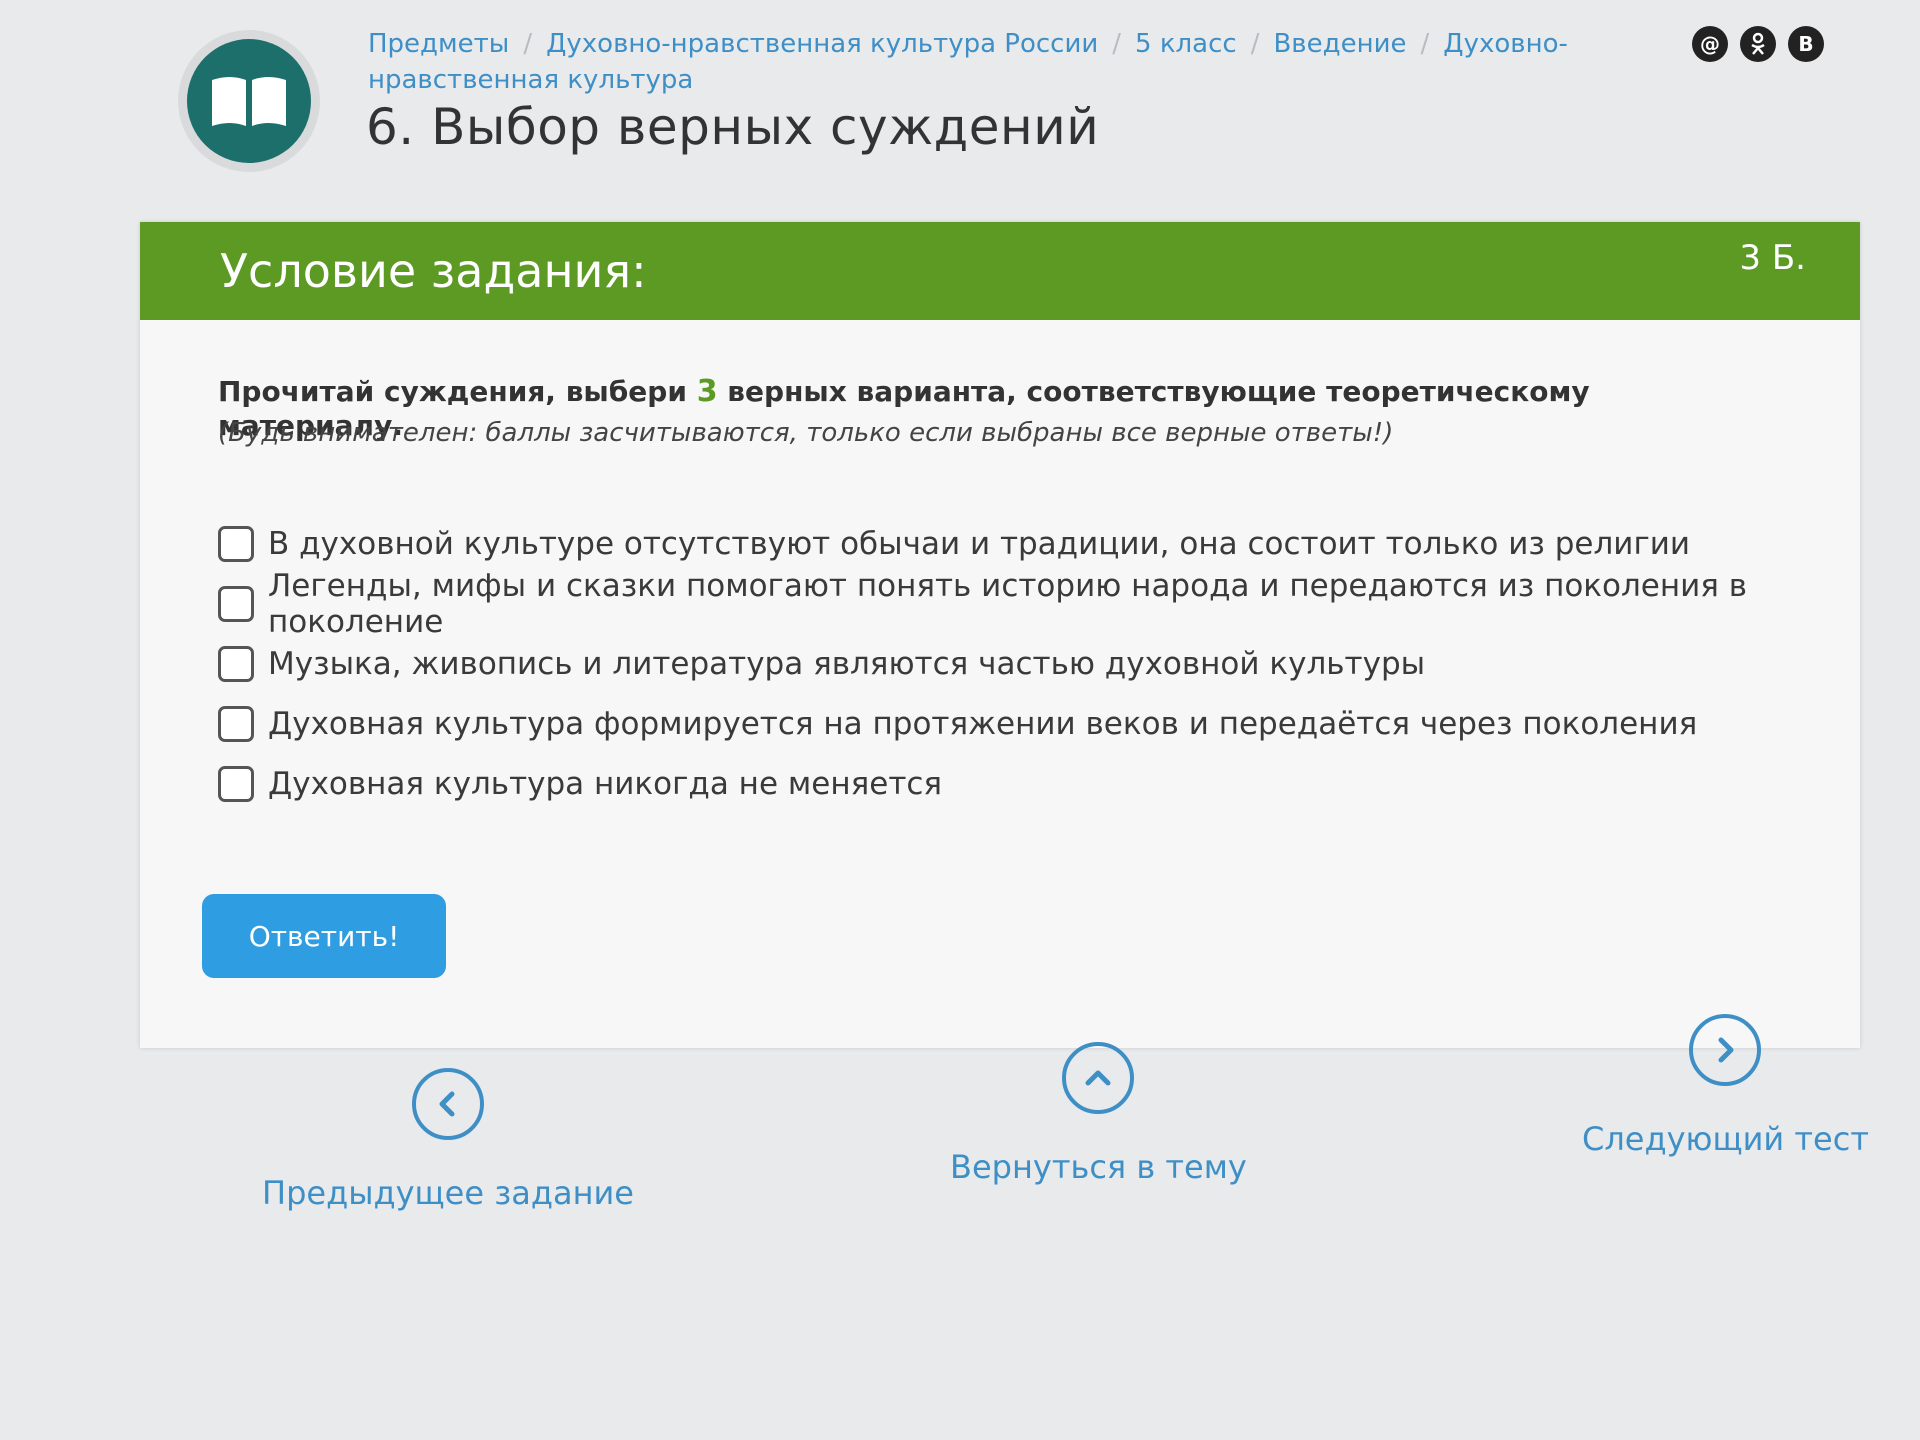 The image size is (1920, 1440). Describe the element at coordinates (1772, 258) in the screenshot. I see `task-points: 3 Б.` at that location.